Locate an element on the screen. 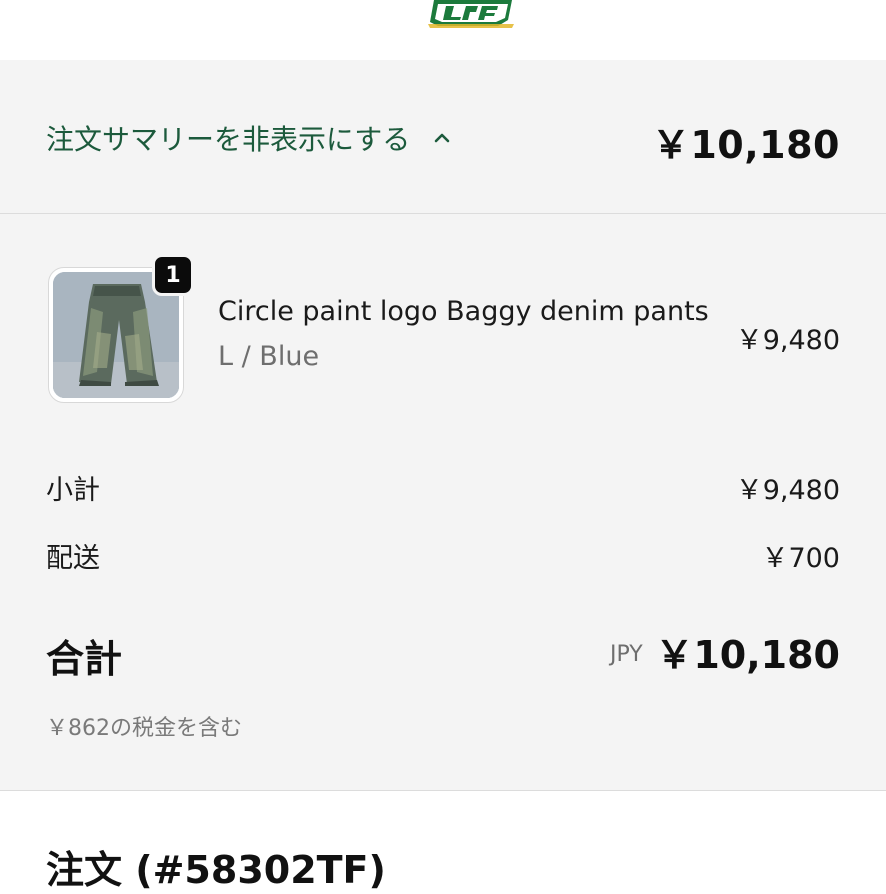 The image size is (886, 894). subtotal-value: ￥9,480 is located at coordinates (787, 490).